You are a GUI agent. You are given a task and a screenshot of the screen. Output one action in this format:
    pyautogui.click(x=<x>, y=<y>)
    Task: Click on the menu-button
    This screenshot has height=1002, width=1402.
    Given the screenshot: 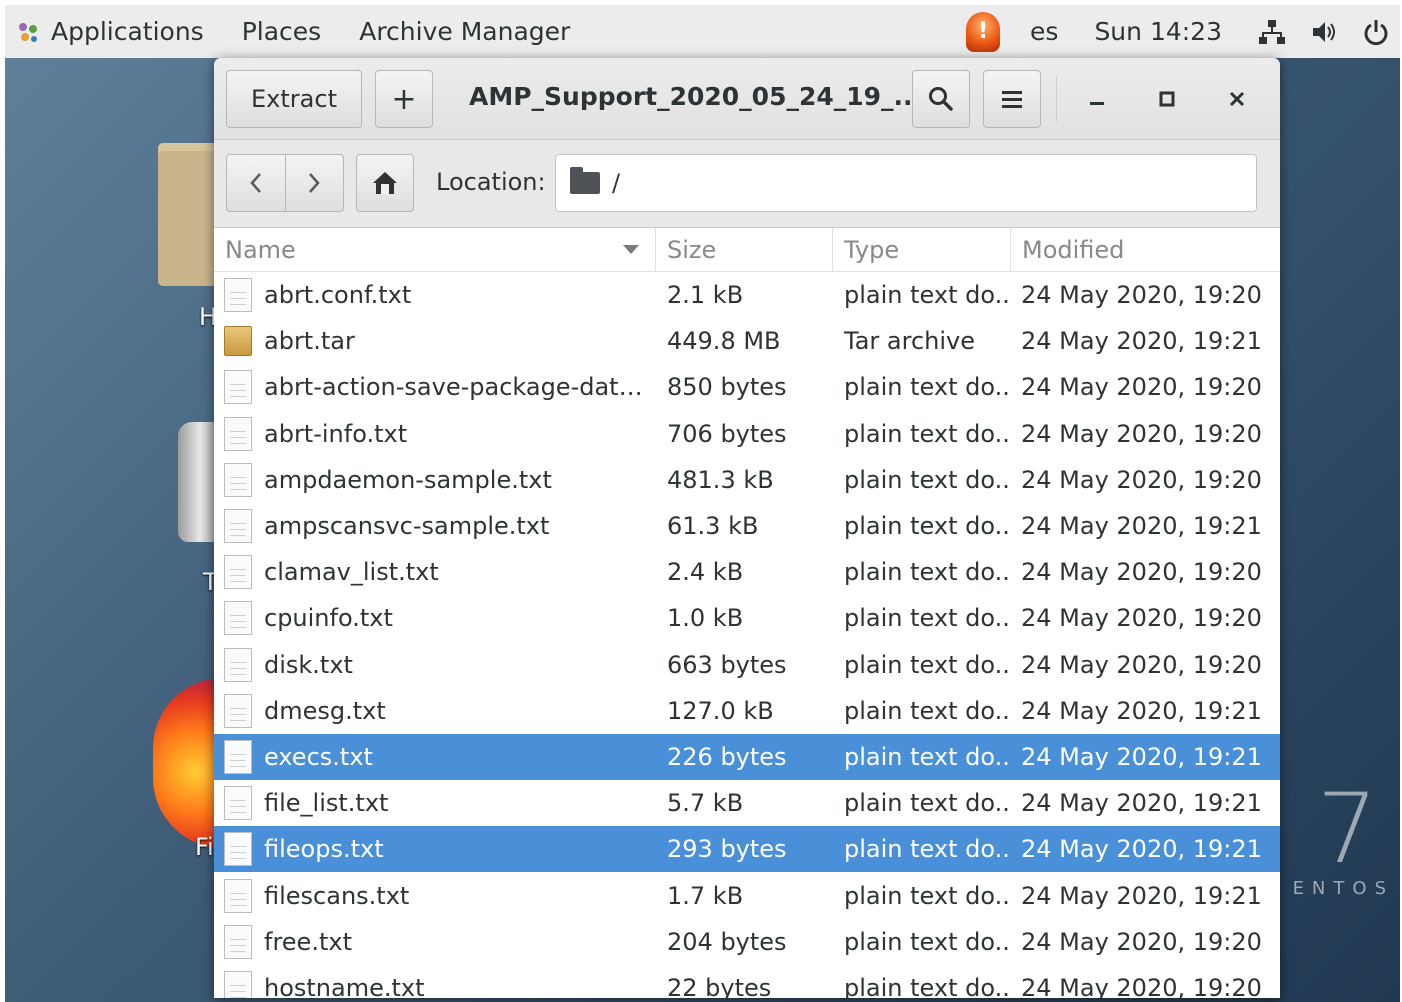 What is the action you would take?
    pyautogui.click(x=1012, y=99)
    